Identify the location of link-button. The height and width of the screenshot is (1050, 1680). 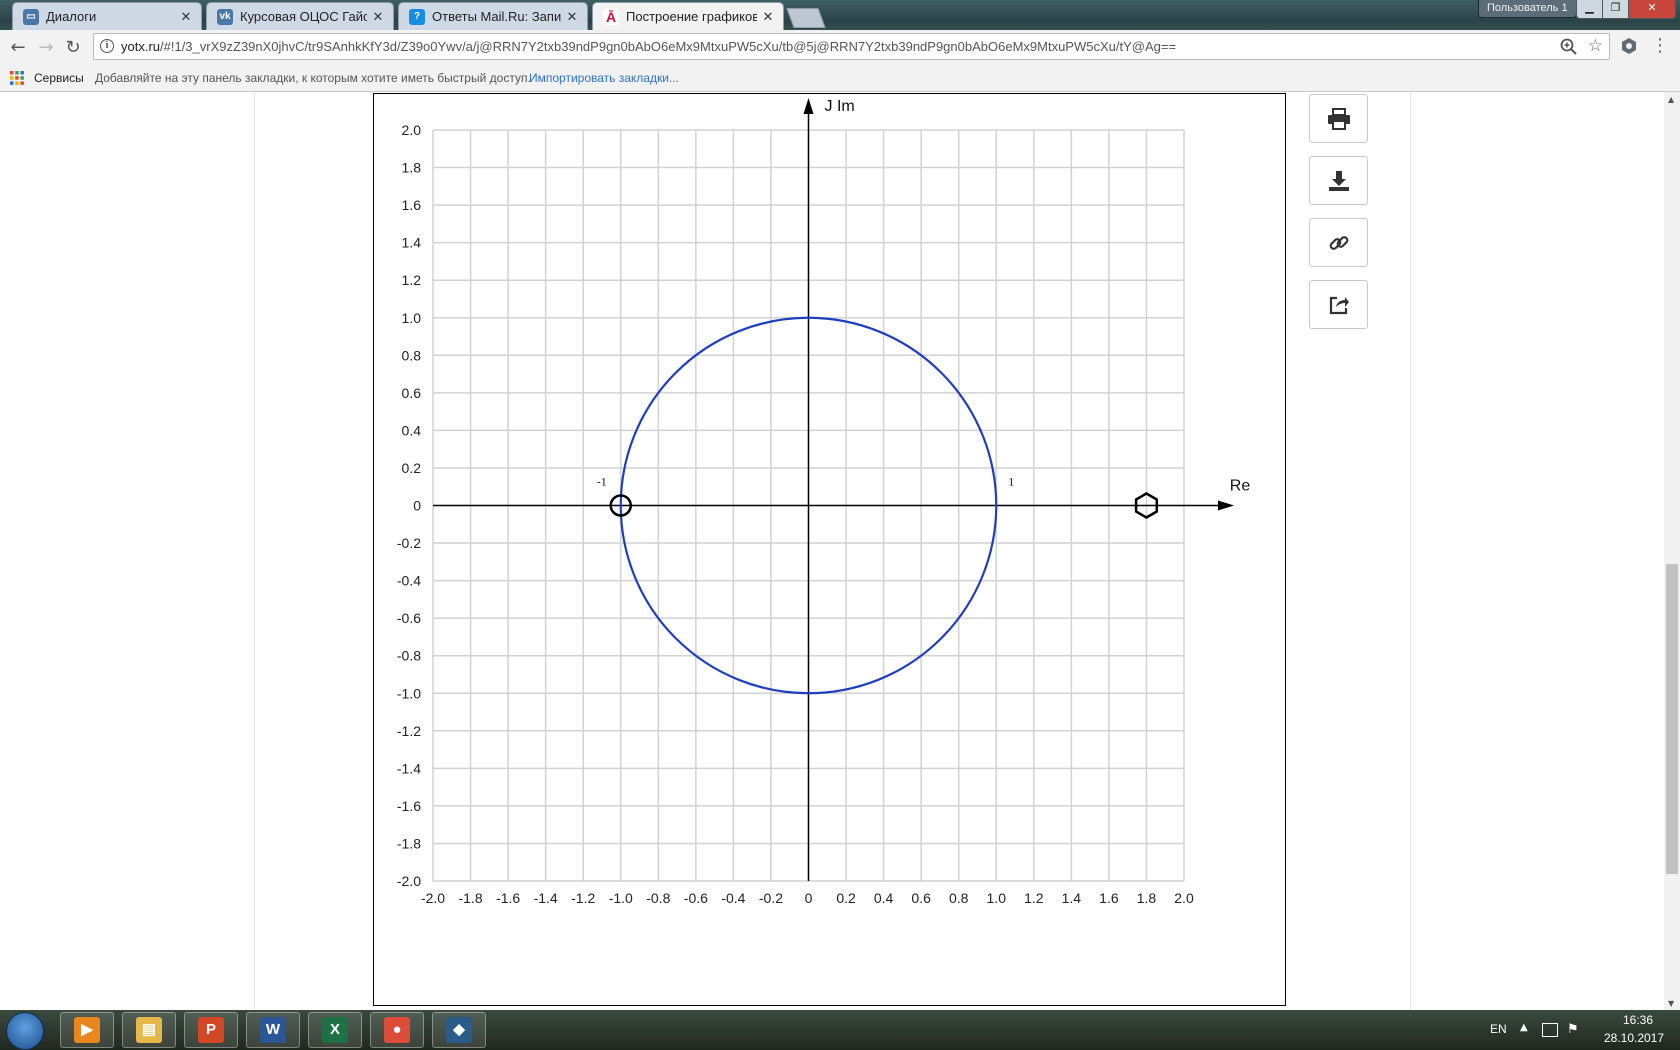
(1338, 242).